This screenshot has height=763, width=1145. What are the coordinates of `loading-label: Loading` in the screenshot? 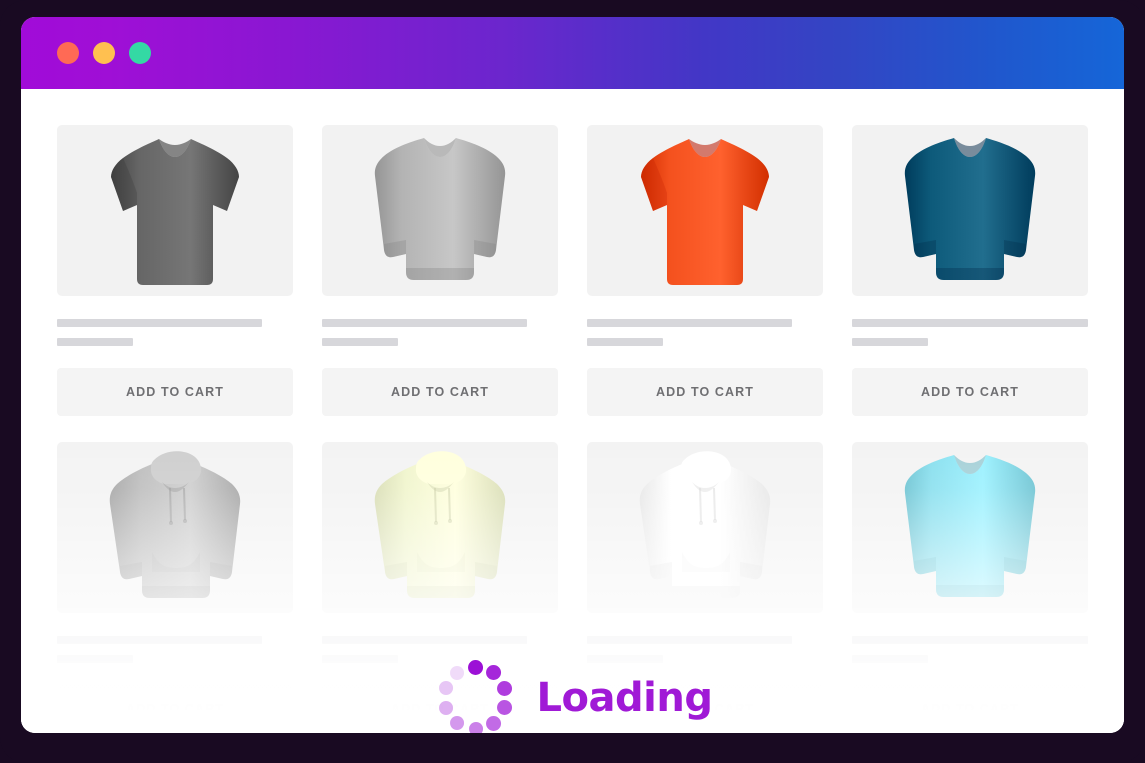 It's located at (624, 698).